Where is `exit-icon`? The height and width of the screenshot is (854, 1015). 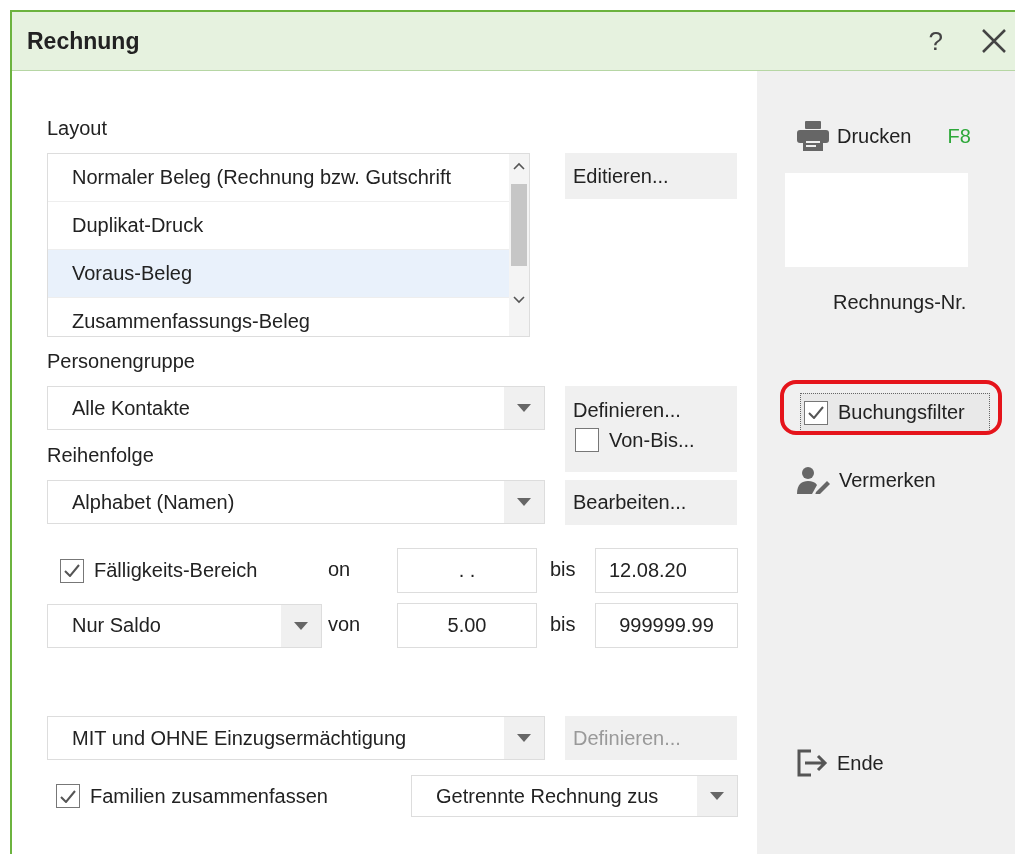 exit-icon is located at coordinates (813, 763).